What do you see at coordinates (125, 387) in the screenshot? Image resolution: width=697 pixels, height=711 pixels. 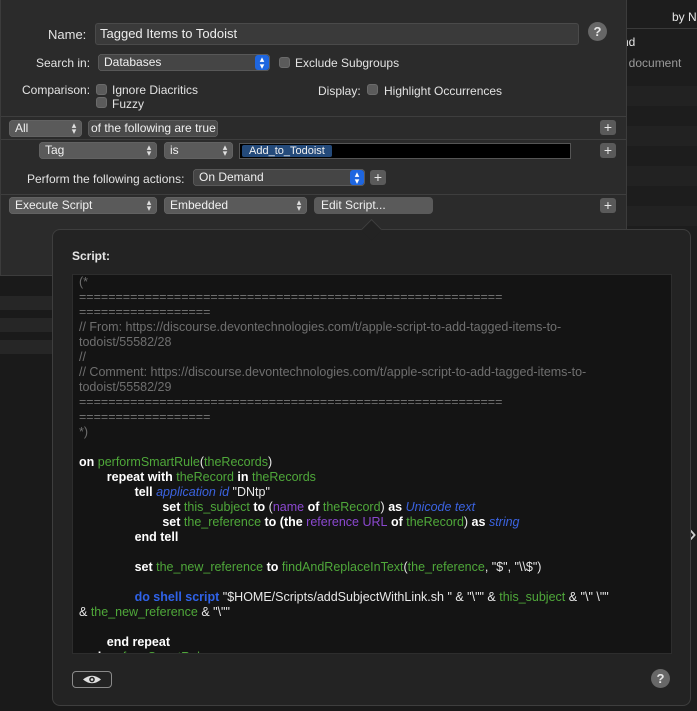 I see `code-token: todoist/55582/29` at bounding box center [125, 387].